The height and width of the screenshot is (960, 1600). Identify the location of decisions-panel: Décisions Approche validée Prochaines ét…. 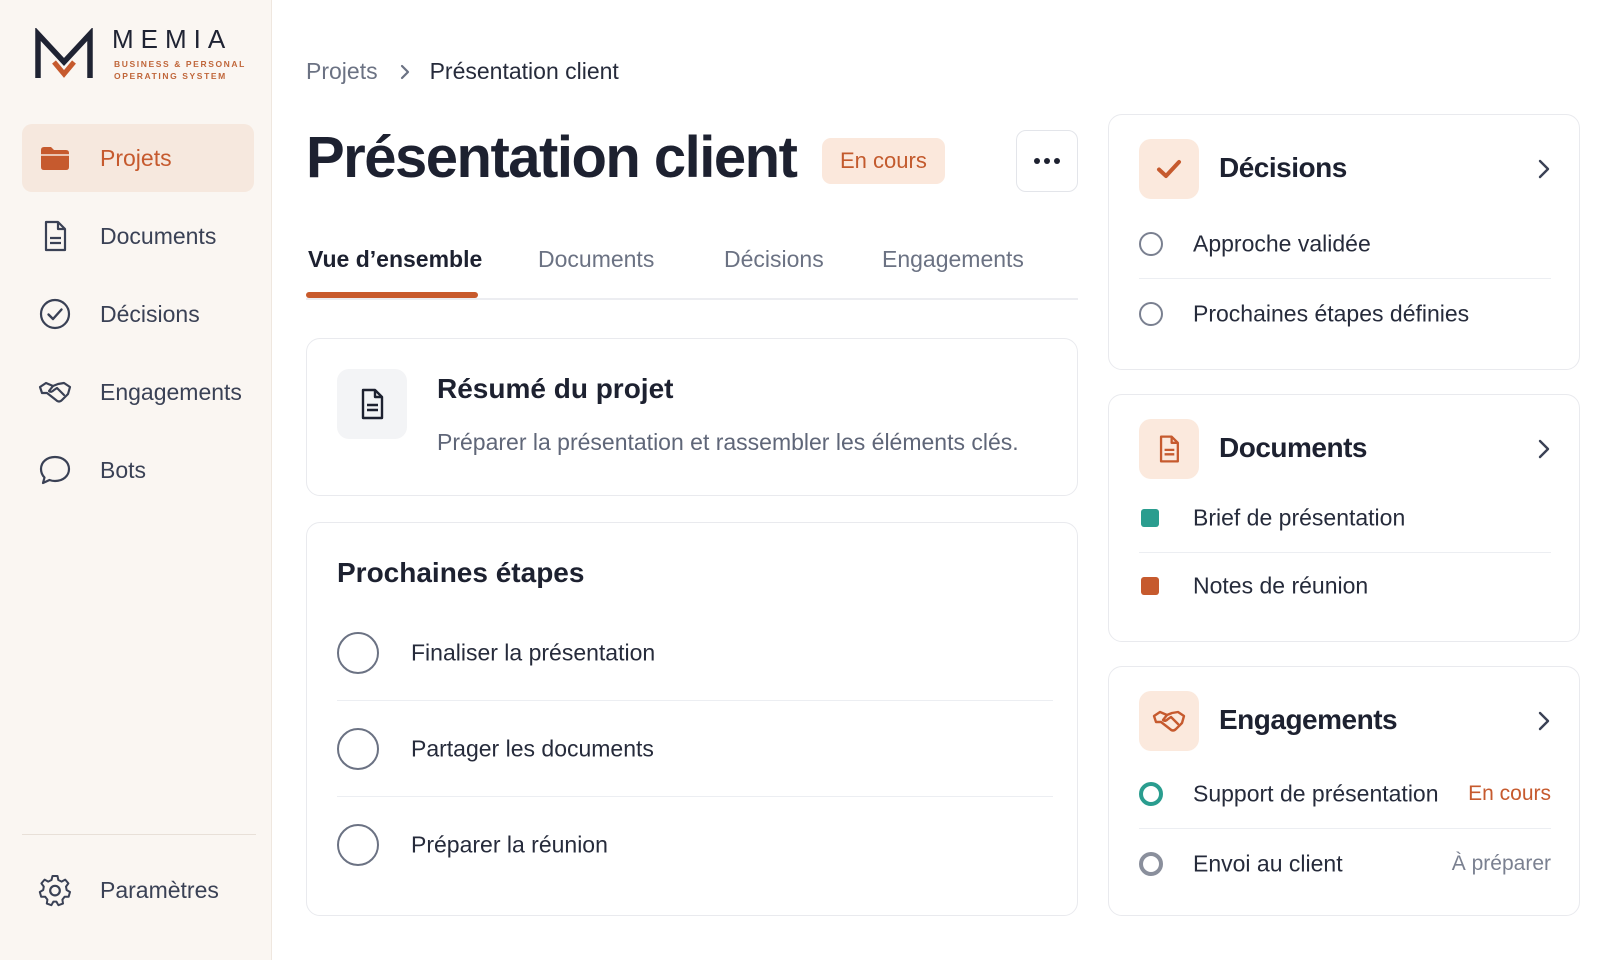
(1344, 242).